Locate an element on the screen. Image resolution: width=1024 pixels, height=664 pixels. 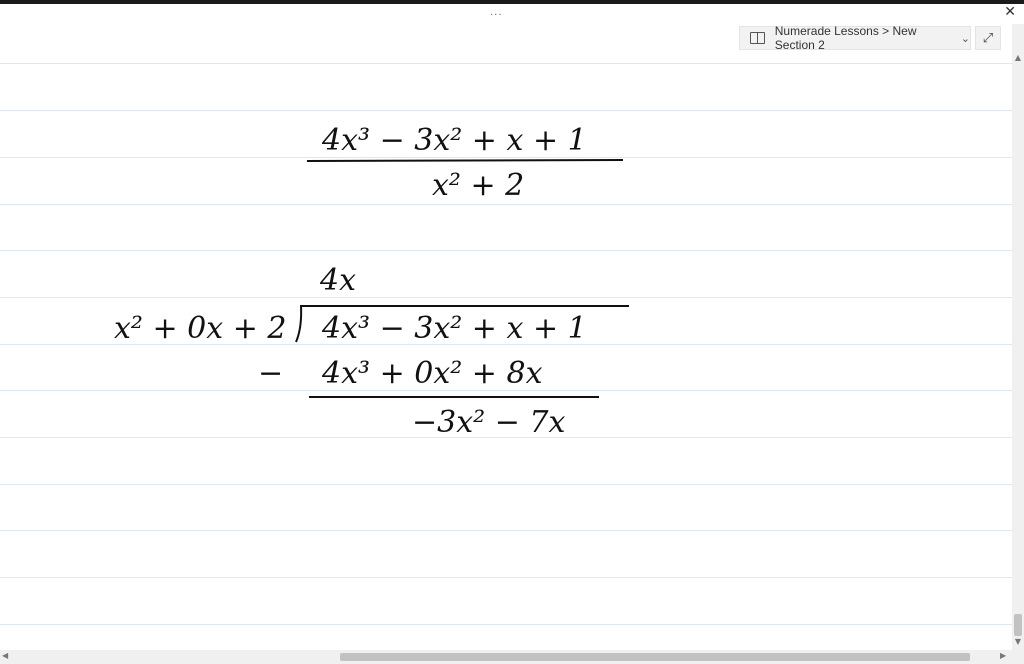
fraction-bar is located at coordinates (465, 160).